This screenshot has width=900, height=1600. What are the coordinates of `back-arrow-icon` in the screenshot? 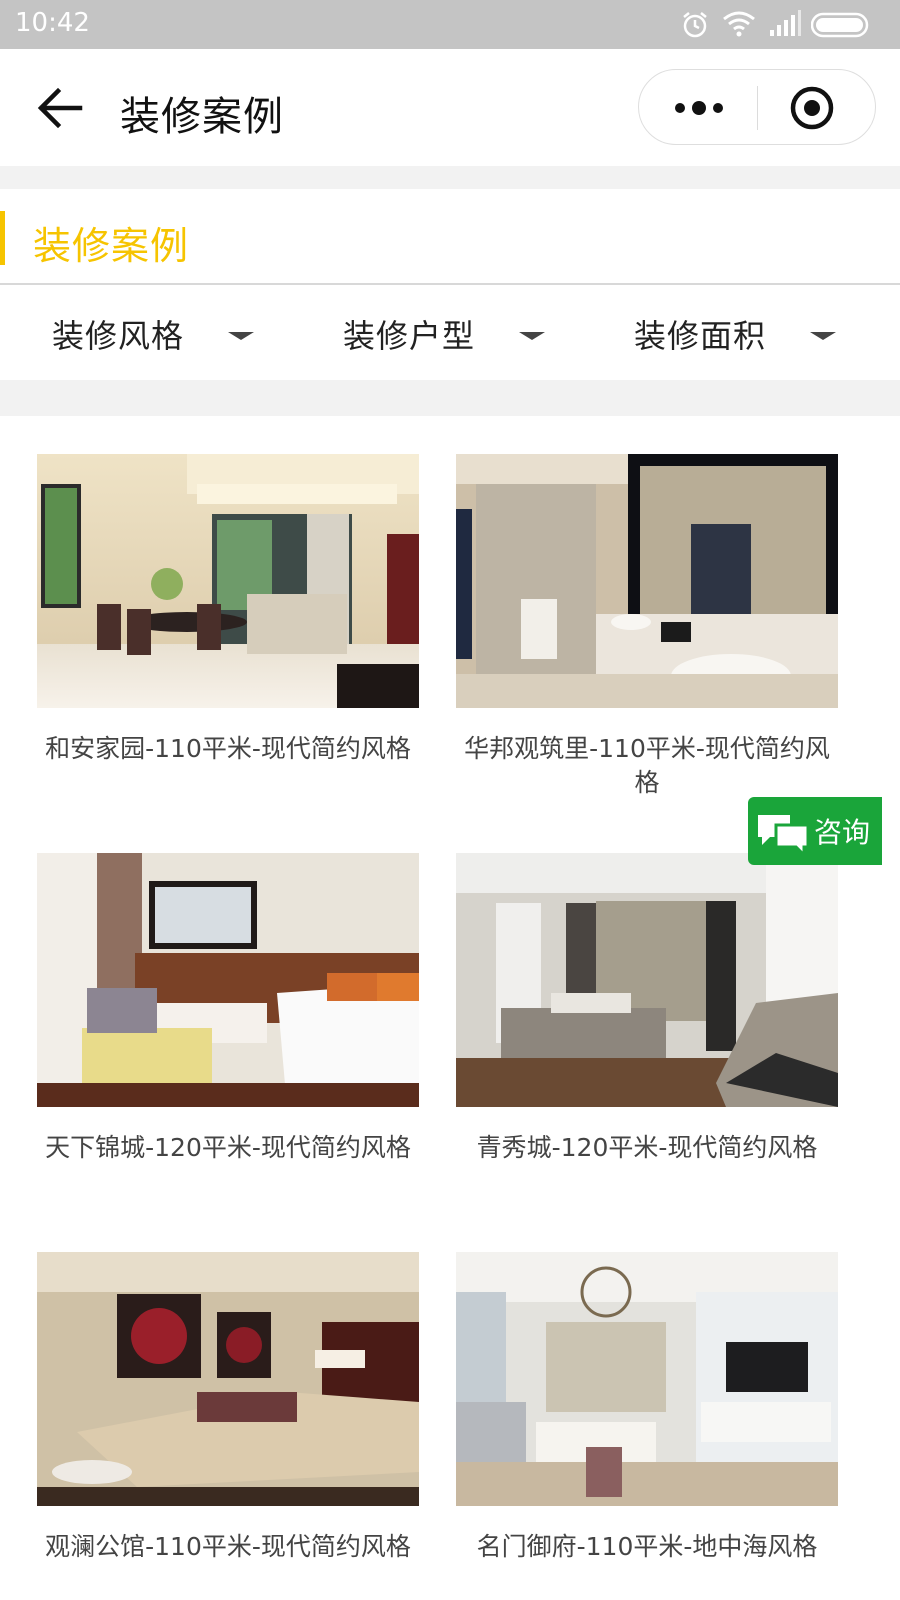 It's located at (60, 108).